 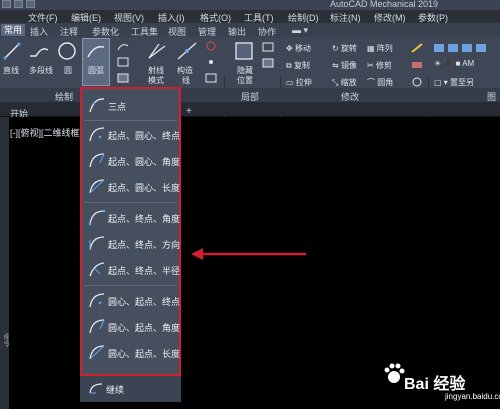 I want to click on arc-center-start-angle-label: 圆心、起点、角度, so click(x=144, y=328).